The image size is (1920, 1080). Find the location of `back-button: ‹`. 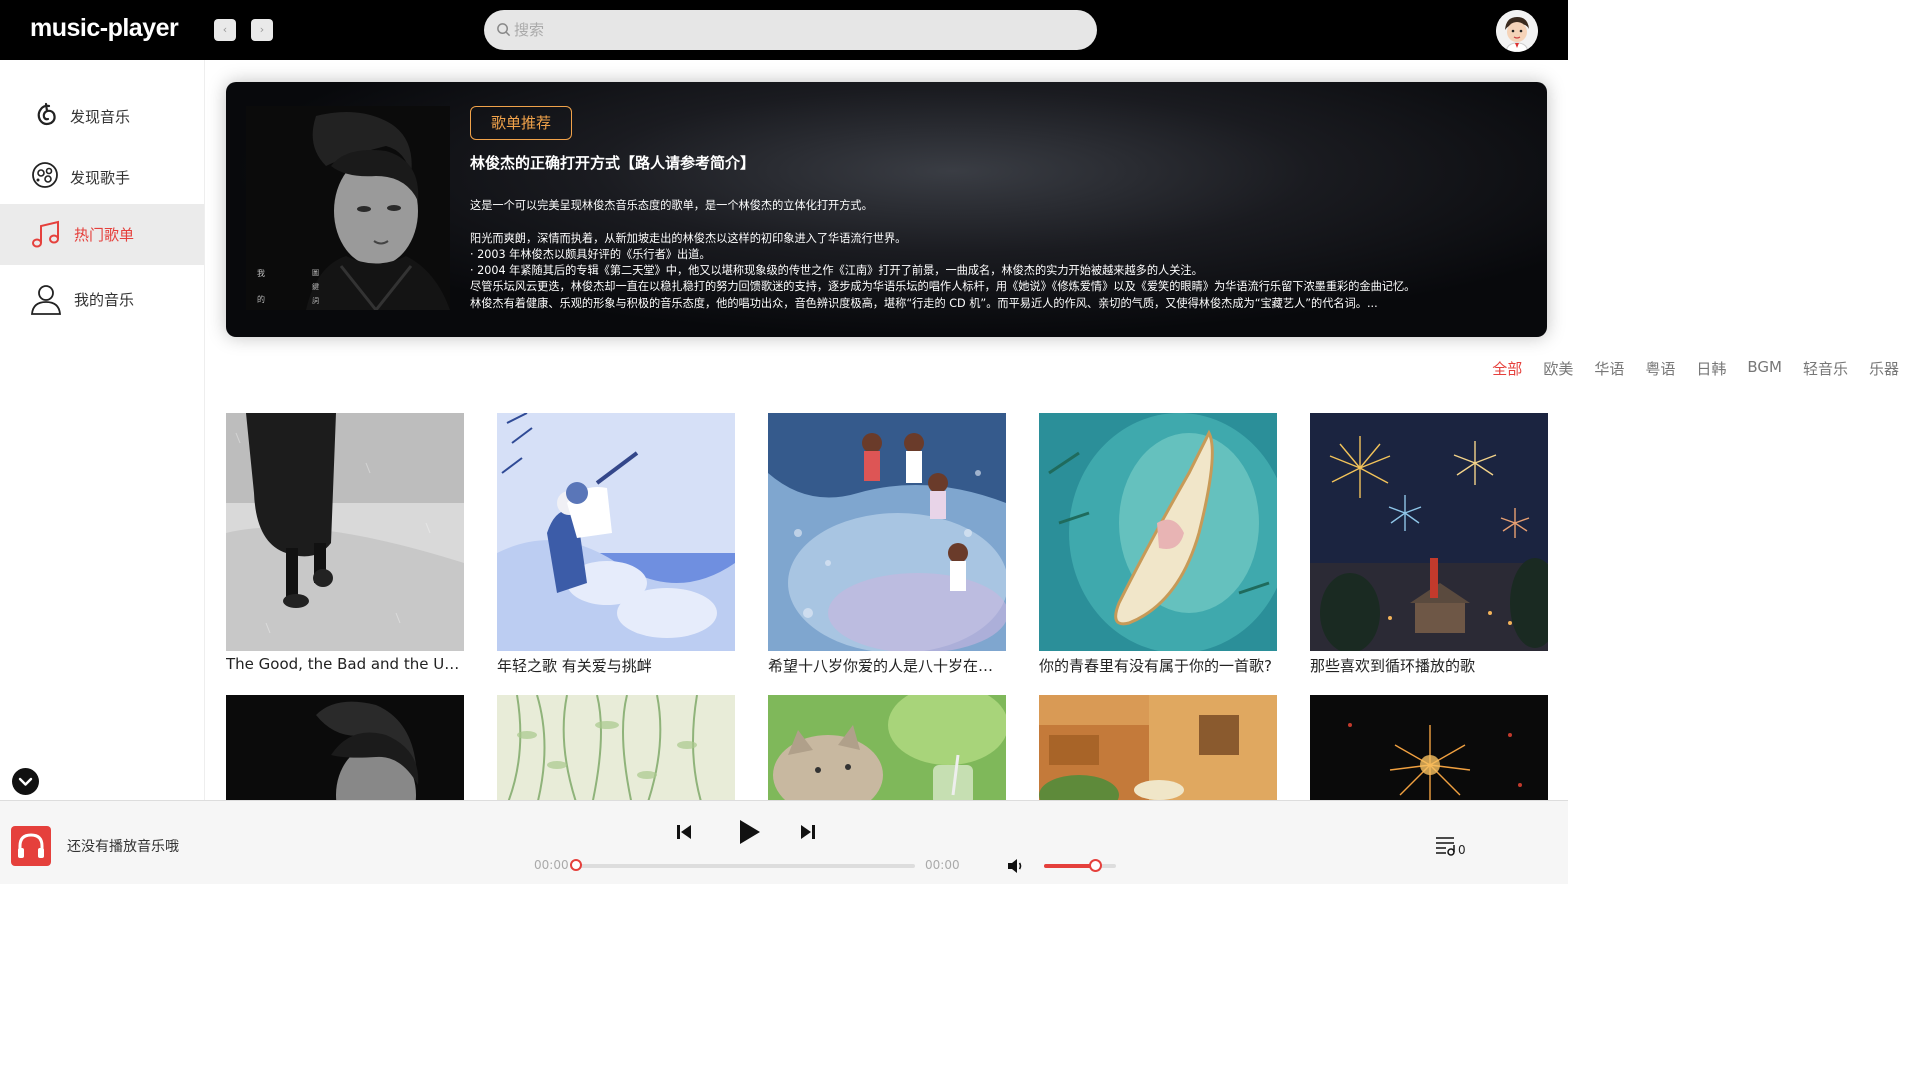

back-button: ‹ is located at coordinates (225, 30).